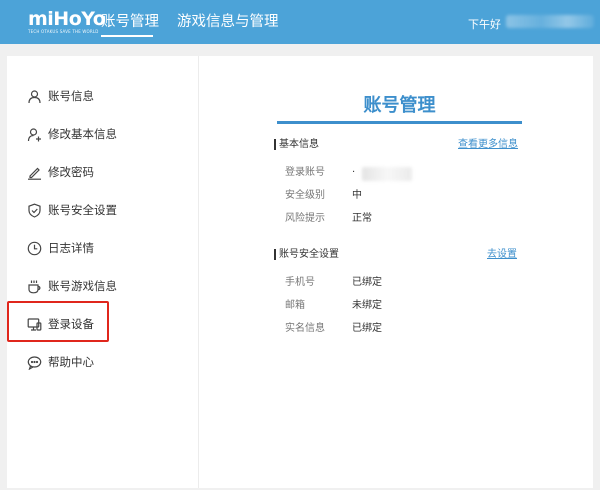 The width and height of the screenshot is (600, 490). What do you see at coordinates (103, 173) in the screenshot?
I see `sidebar-item-change-password: 修改密码` at bounding box center [103, 173].